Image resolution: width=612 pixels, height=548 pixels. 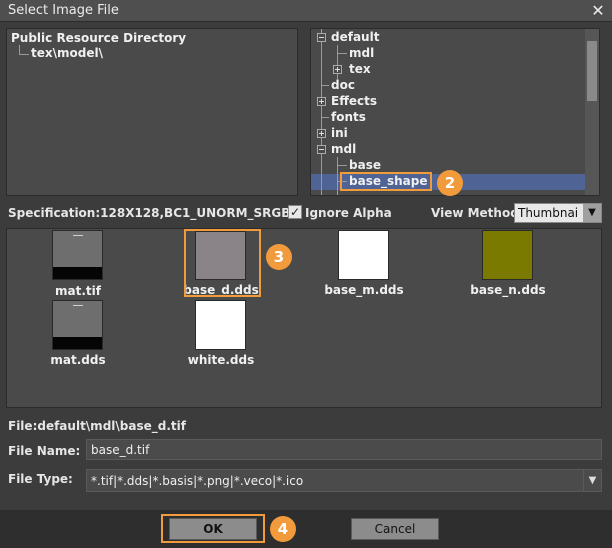 What do you see at coordinates (343, 149) in the screenshot?
I see `tree-item-mdl-root: mdl` at bounding box center [343, 149].